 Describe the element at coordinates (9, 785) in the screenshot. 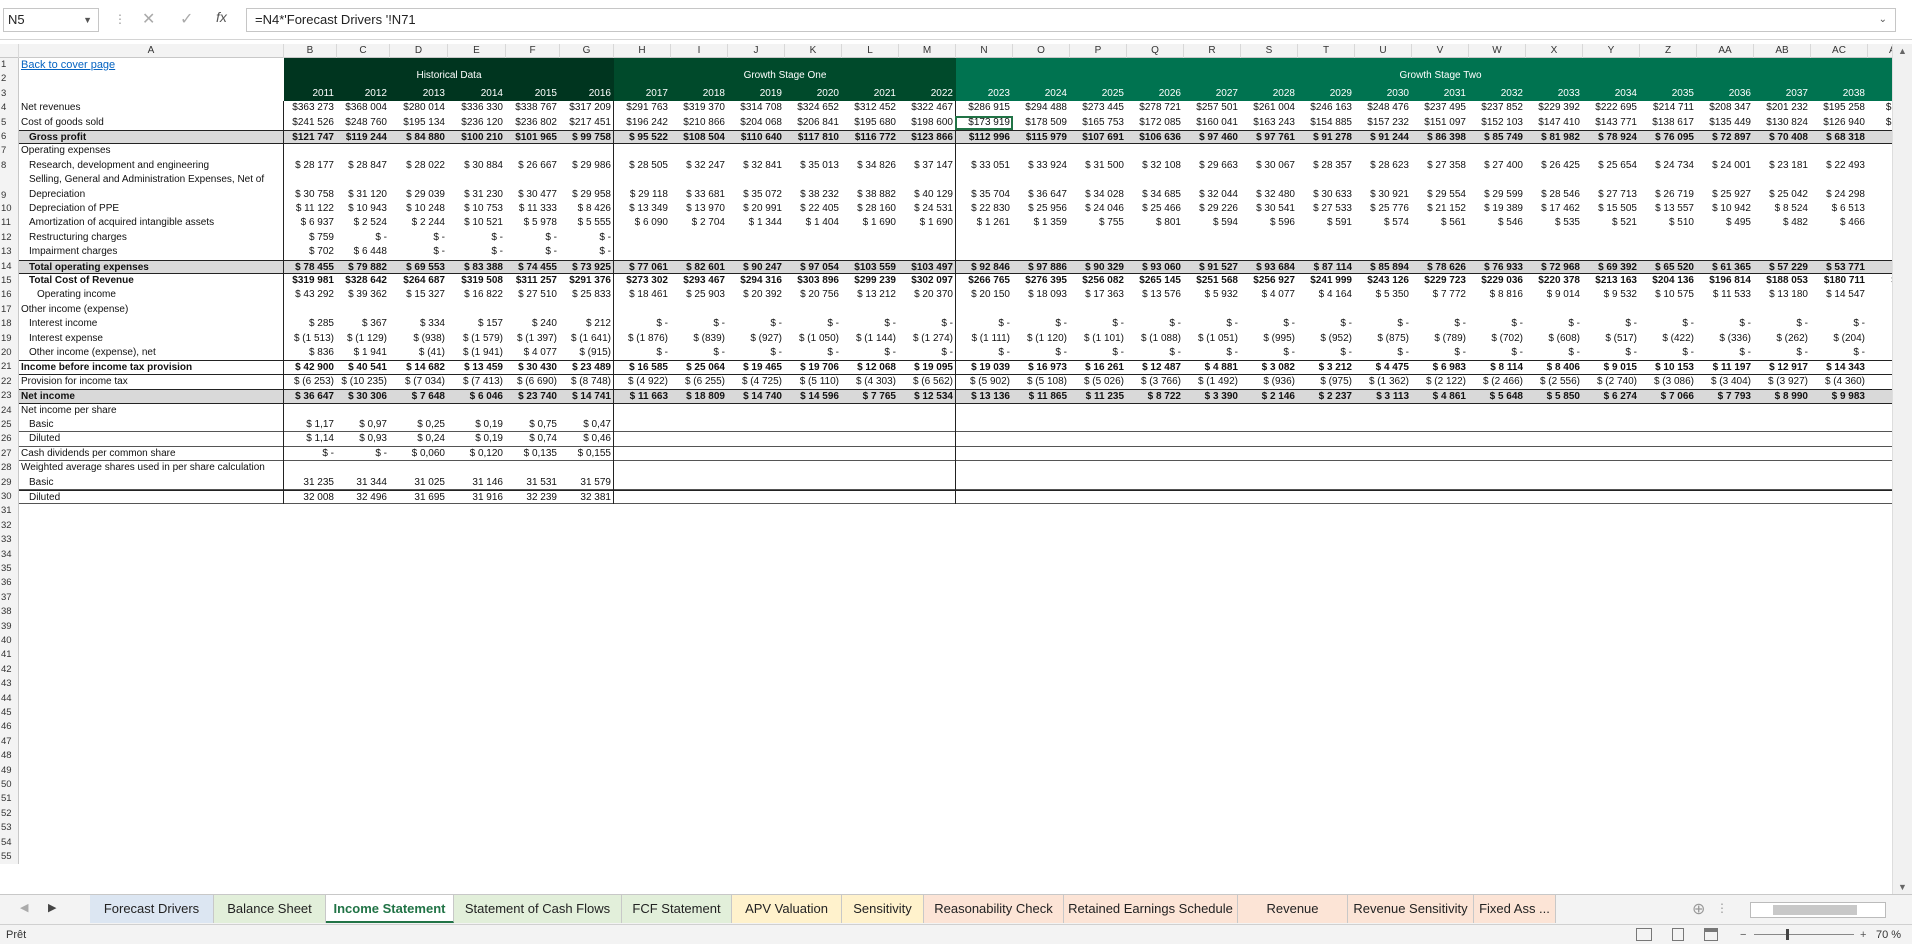

I see `row-header: 50` at that location.